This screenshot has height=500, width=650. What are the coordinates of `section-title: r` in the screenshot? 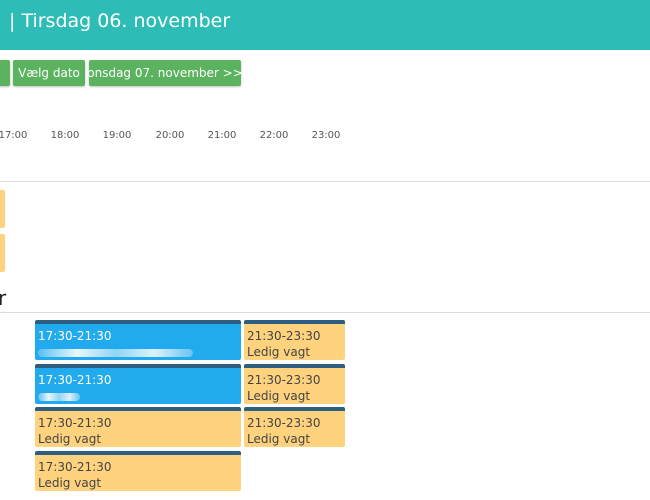 It's located at (3, 298).